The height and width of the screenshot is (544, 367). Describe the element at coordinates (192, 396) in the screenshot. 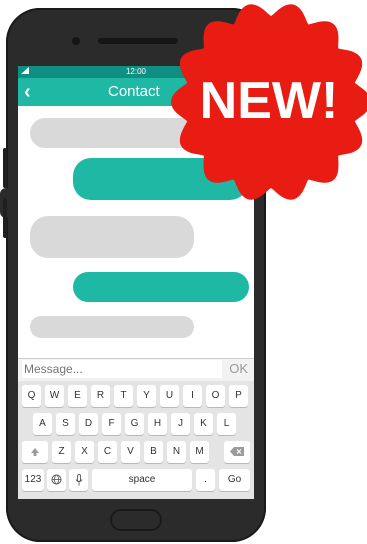

I see `key-i: I` at that location.